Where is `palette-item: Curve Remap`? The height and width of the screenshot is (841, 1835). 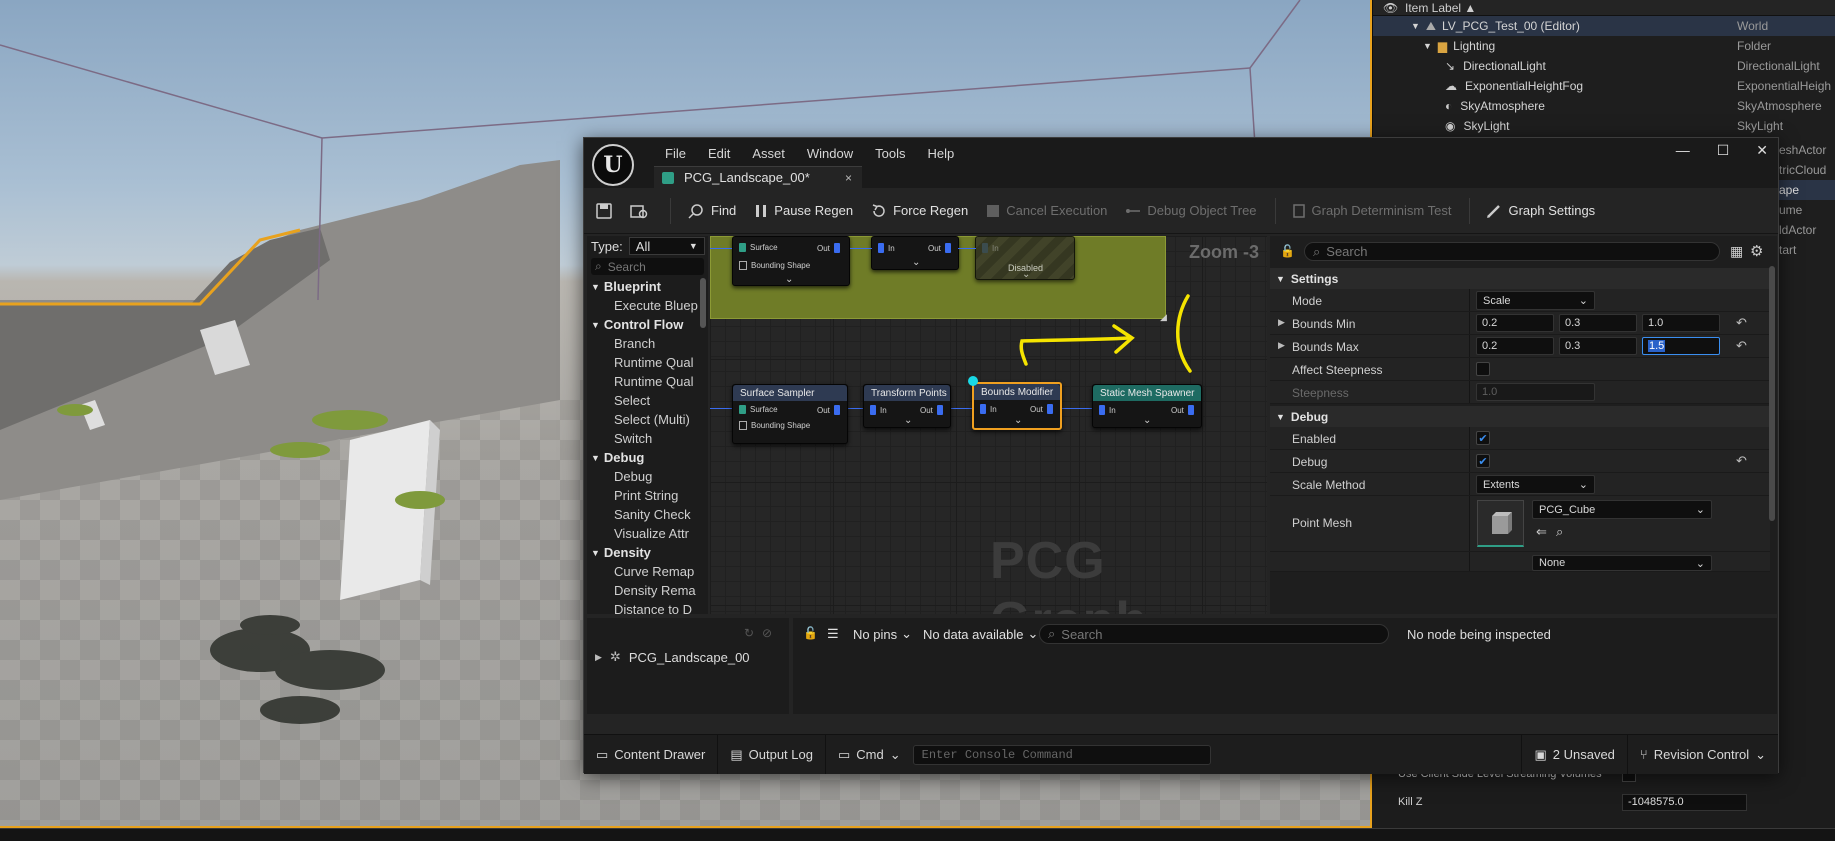 palette-item: Curve Remap is located at coordinates (647, 571).